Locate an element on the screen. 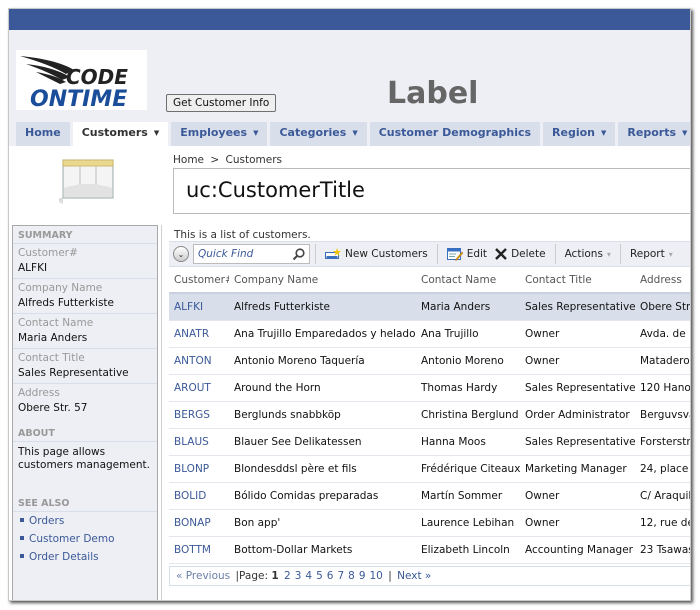 This screenshot has height=610, width=700. cell-customer-id: ANTON is located at coordinates (199, 361).